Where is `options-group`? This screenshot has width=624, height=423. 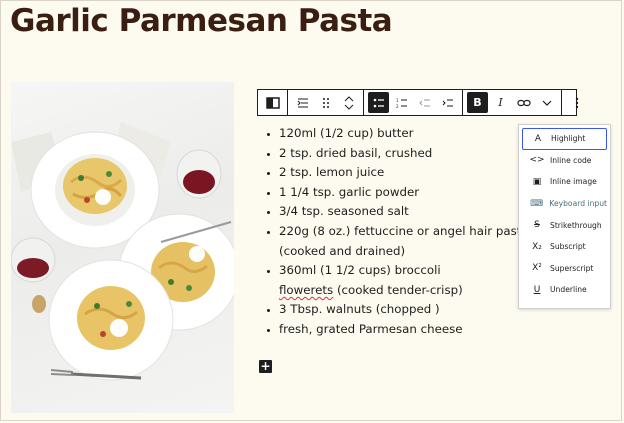
options-group is located at coordinates (576, 102).